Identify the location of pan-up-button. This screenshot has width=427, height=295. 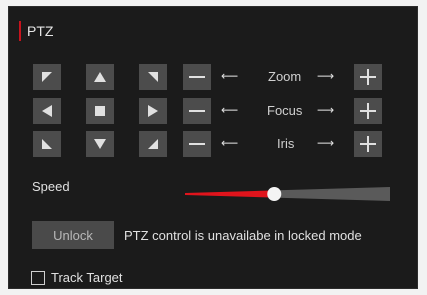
(100, 77).